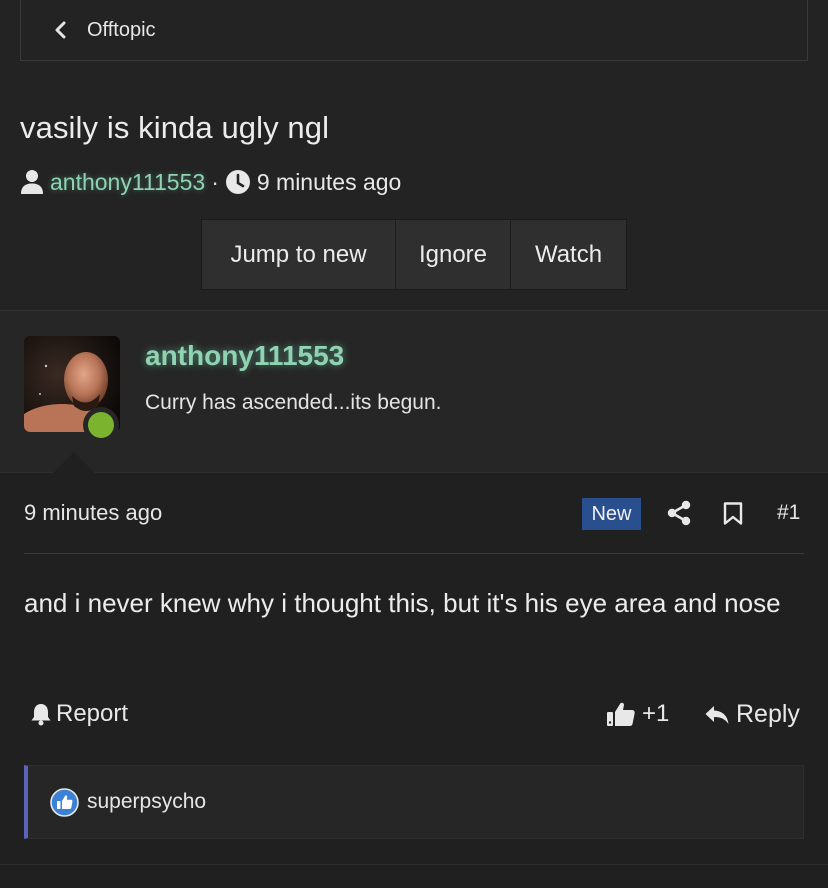 The width and height of the screenshot is (828, 888). I want to click on ignore-button: Ignore, so click(453, 254).